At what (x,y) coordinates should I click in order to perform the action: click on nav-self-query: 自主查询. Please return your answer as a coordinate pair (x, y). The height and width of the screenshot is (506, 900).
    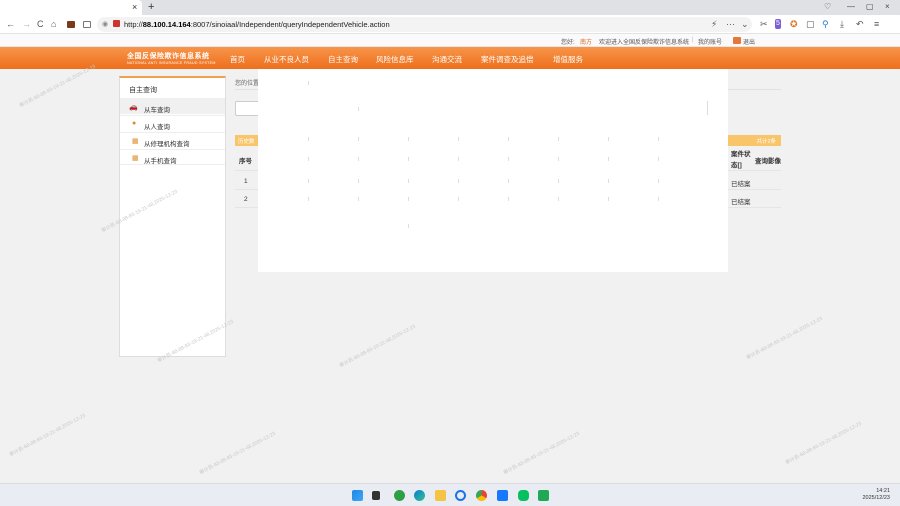
    Looking at the image, I should click on (343, 59).